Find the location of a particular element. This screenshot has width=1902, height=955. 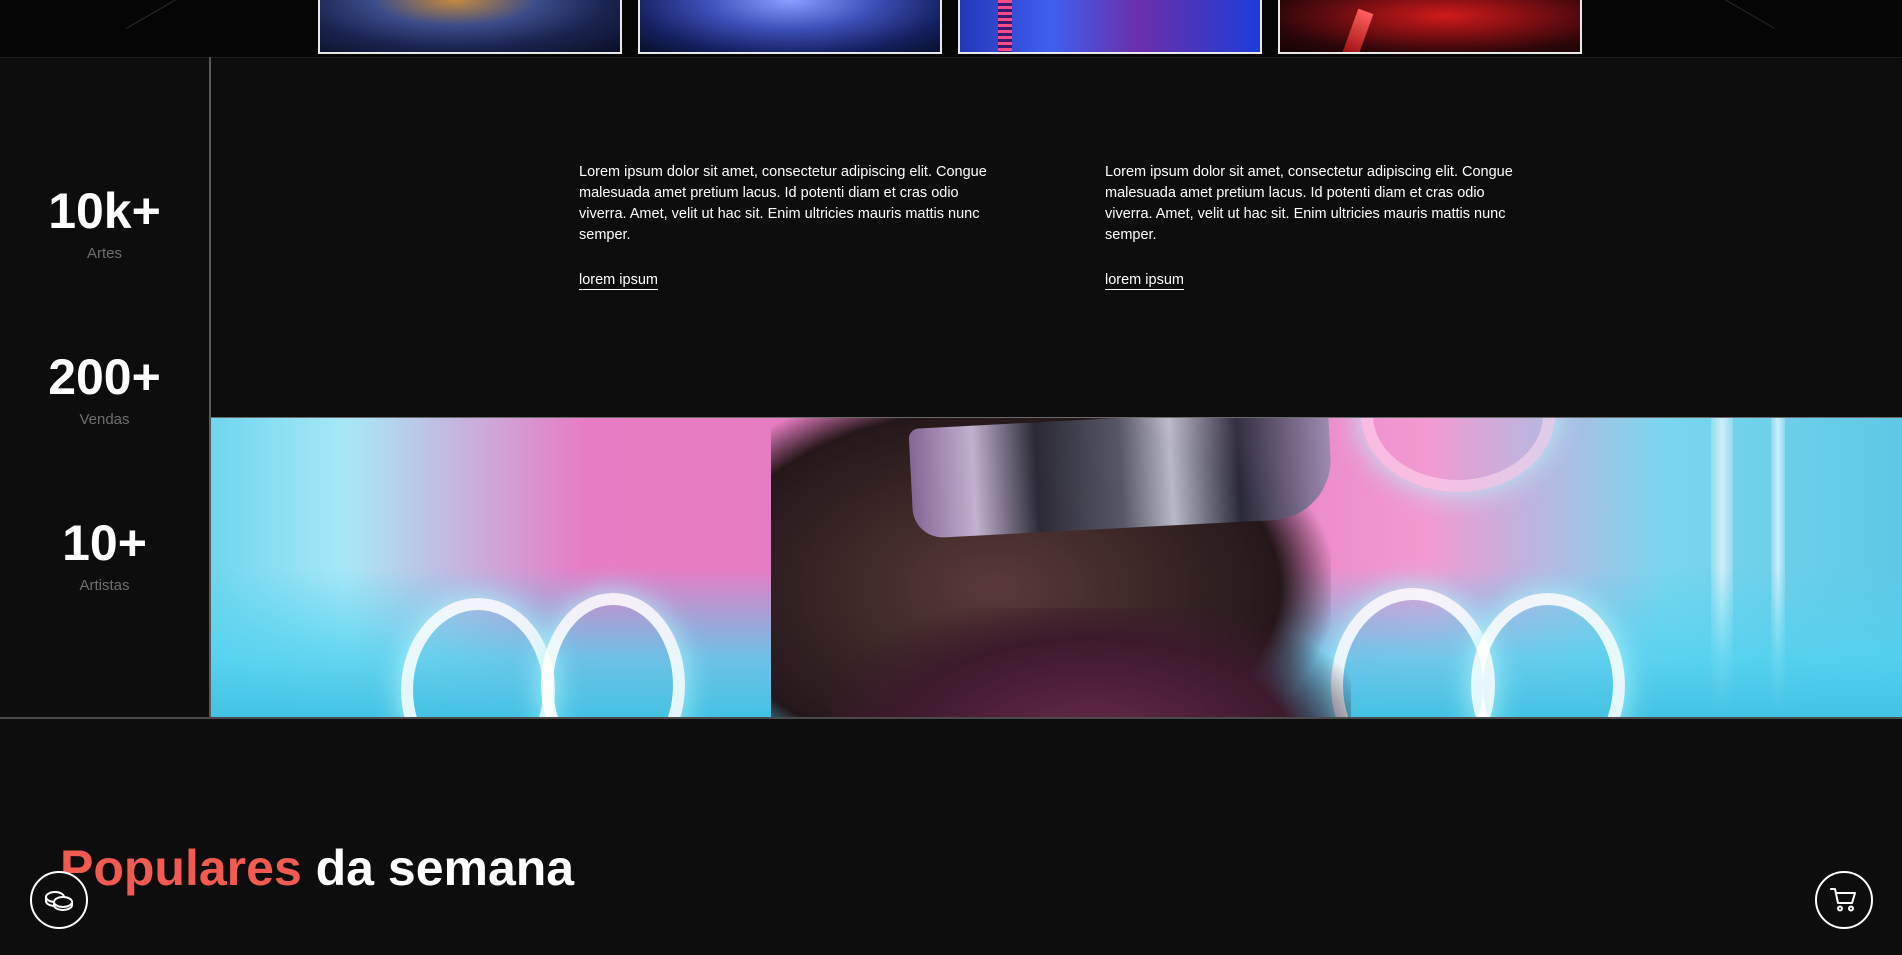

neon-shape is located at coordinates (1458, 455).